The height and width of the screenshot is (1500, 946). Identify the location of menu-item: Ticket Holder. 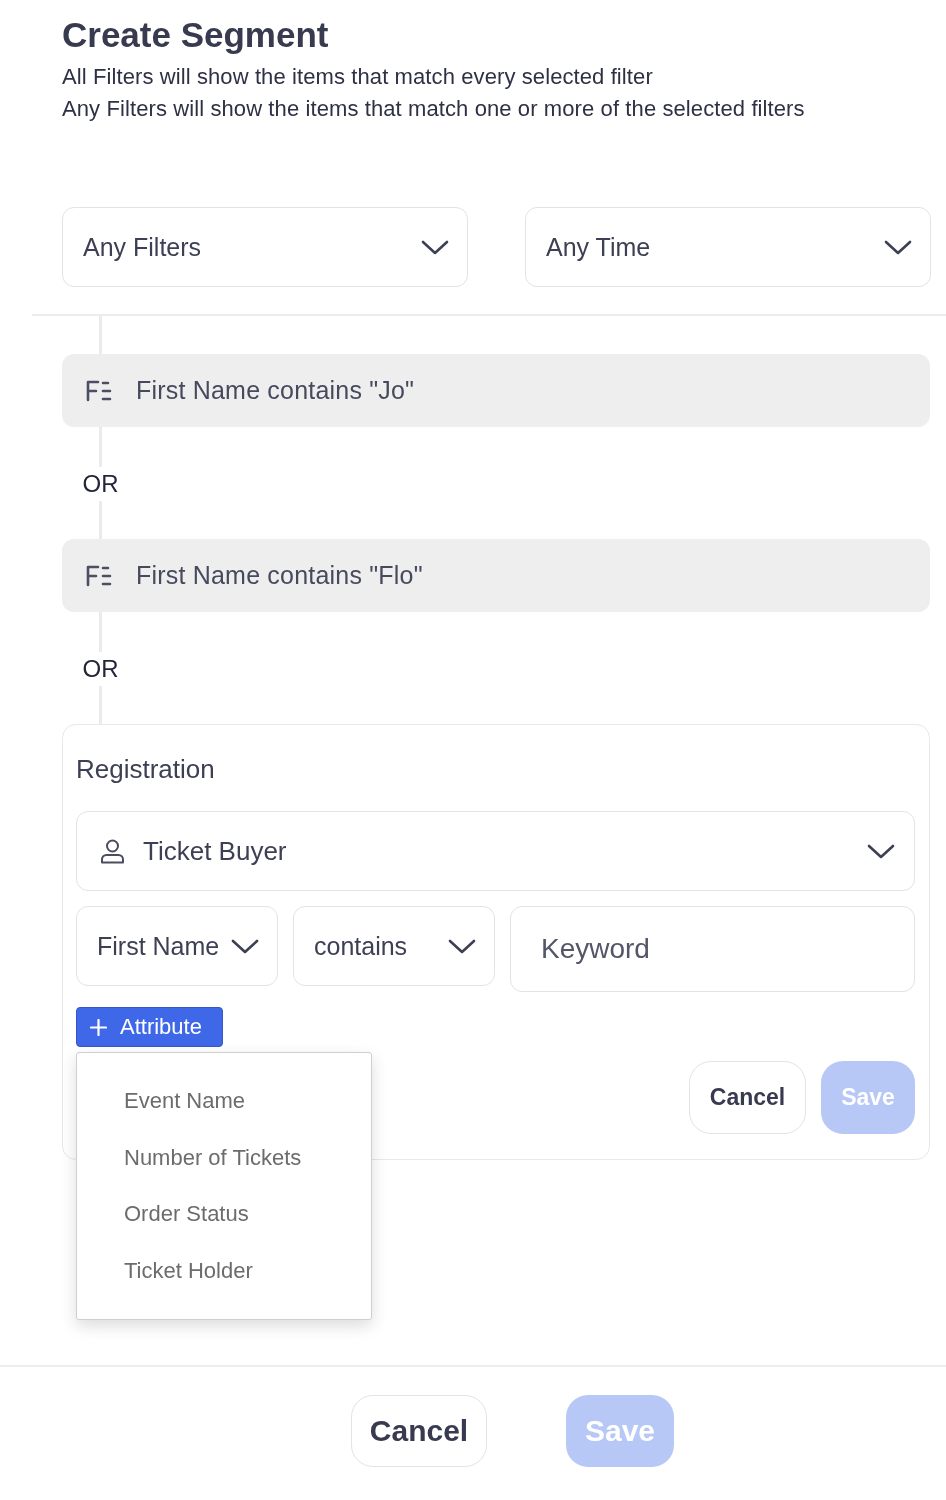
(224, 1270).